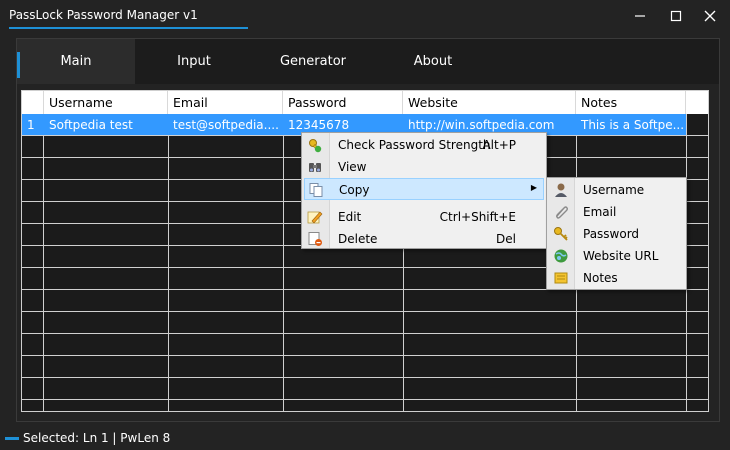 The height and width of the screenshot is (450, 730). Describe the element at coordinates (600, 212) in the screenshot. I see `submenu-item-label: Email` at that location.